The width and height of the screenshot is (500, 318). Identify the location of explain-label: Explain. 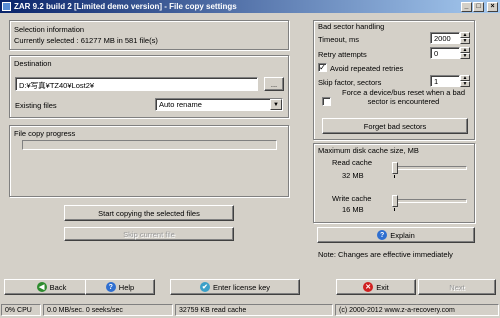
(402, 235).